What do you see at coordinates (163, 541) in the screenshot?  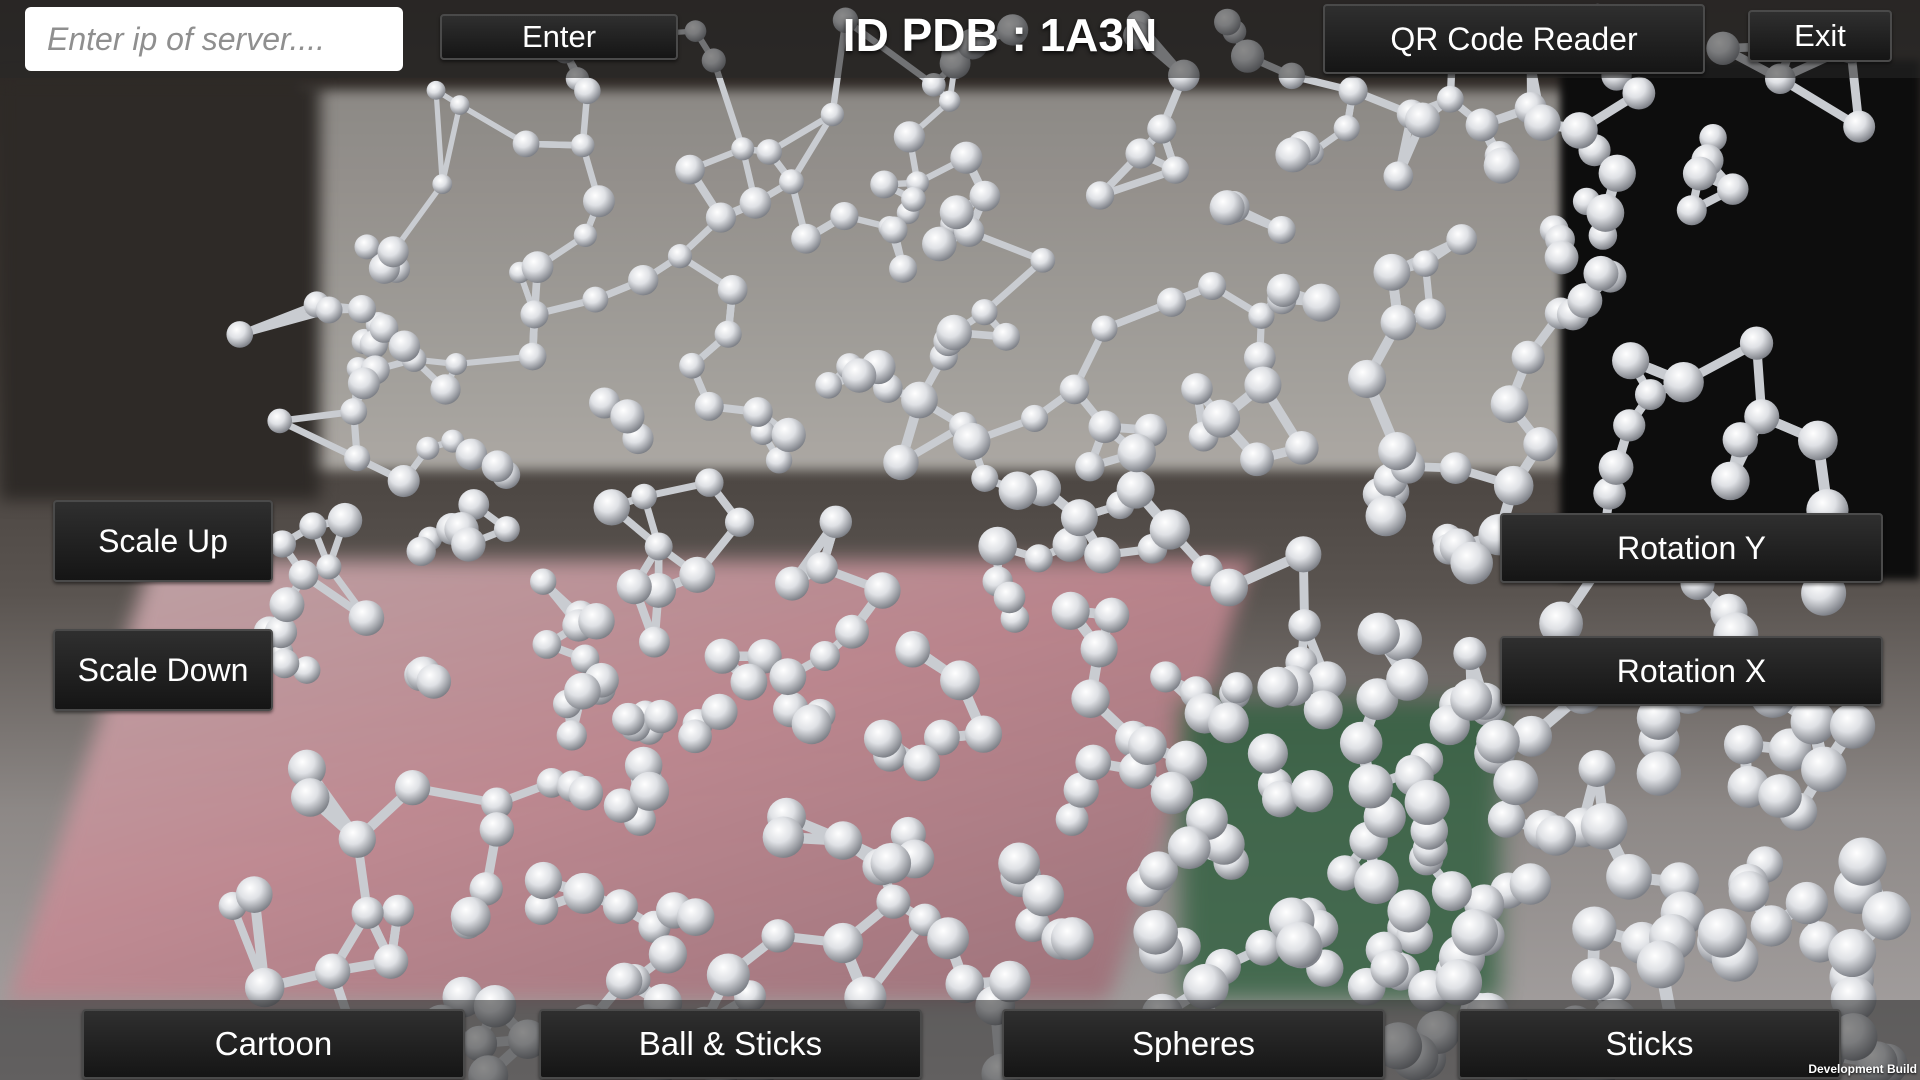 I see `scale-up-button: Scale Up` at bounding box center [163, 541].